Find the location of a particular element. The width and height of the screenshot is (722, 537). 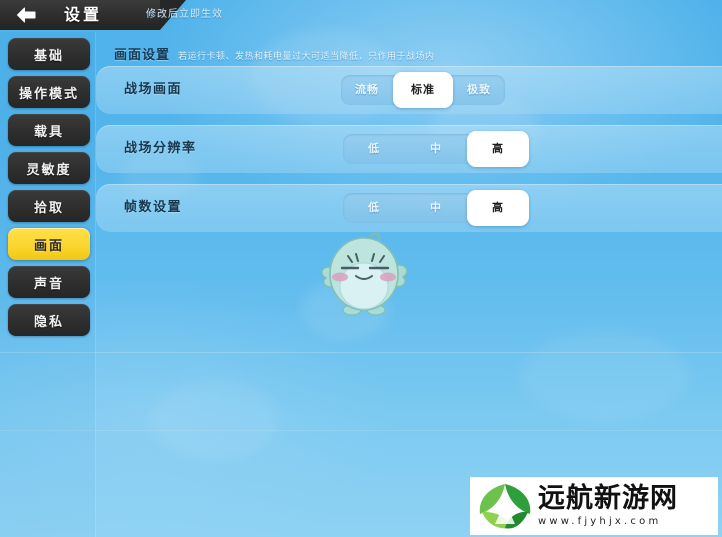

page-title: 设置 is located at coordinates (83, 14).